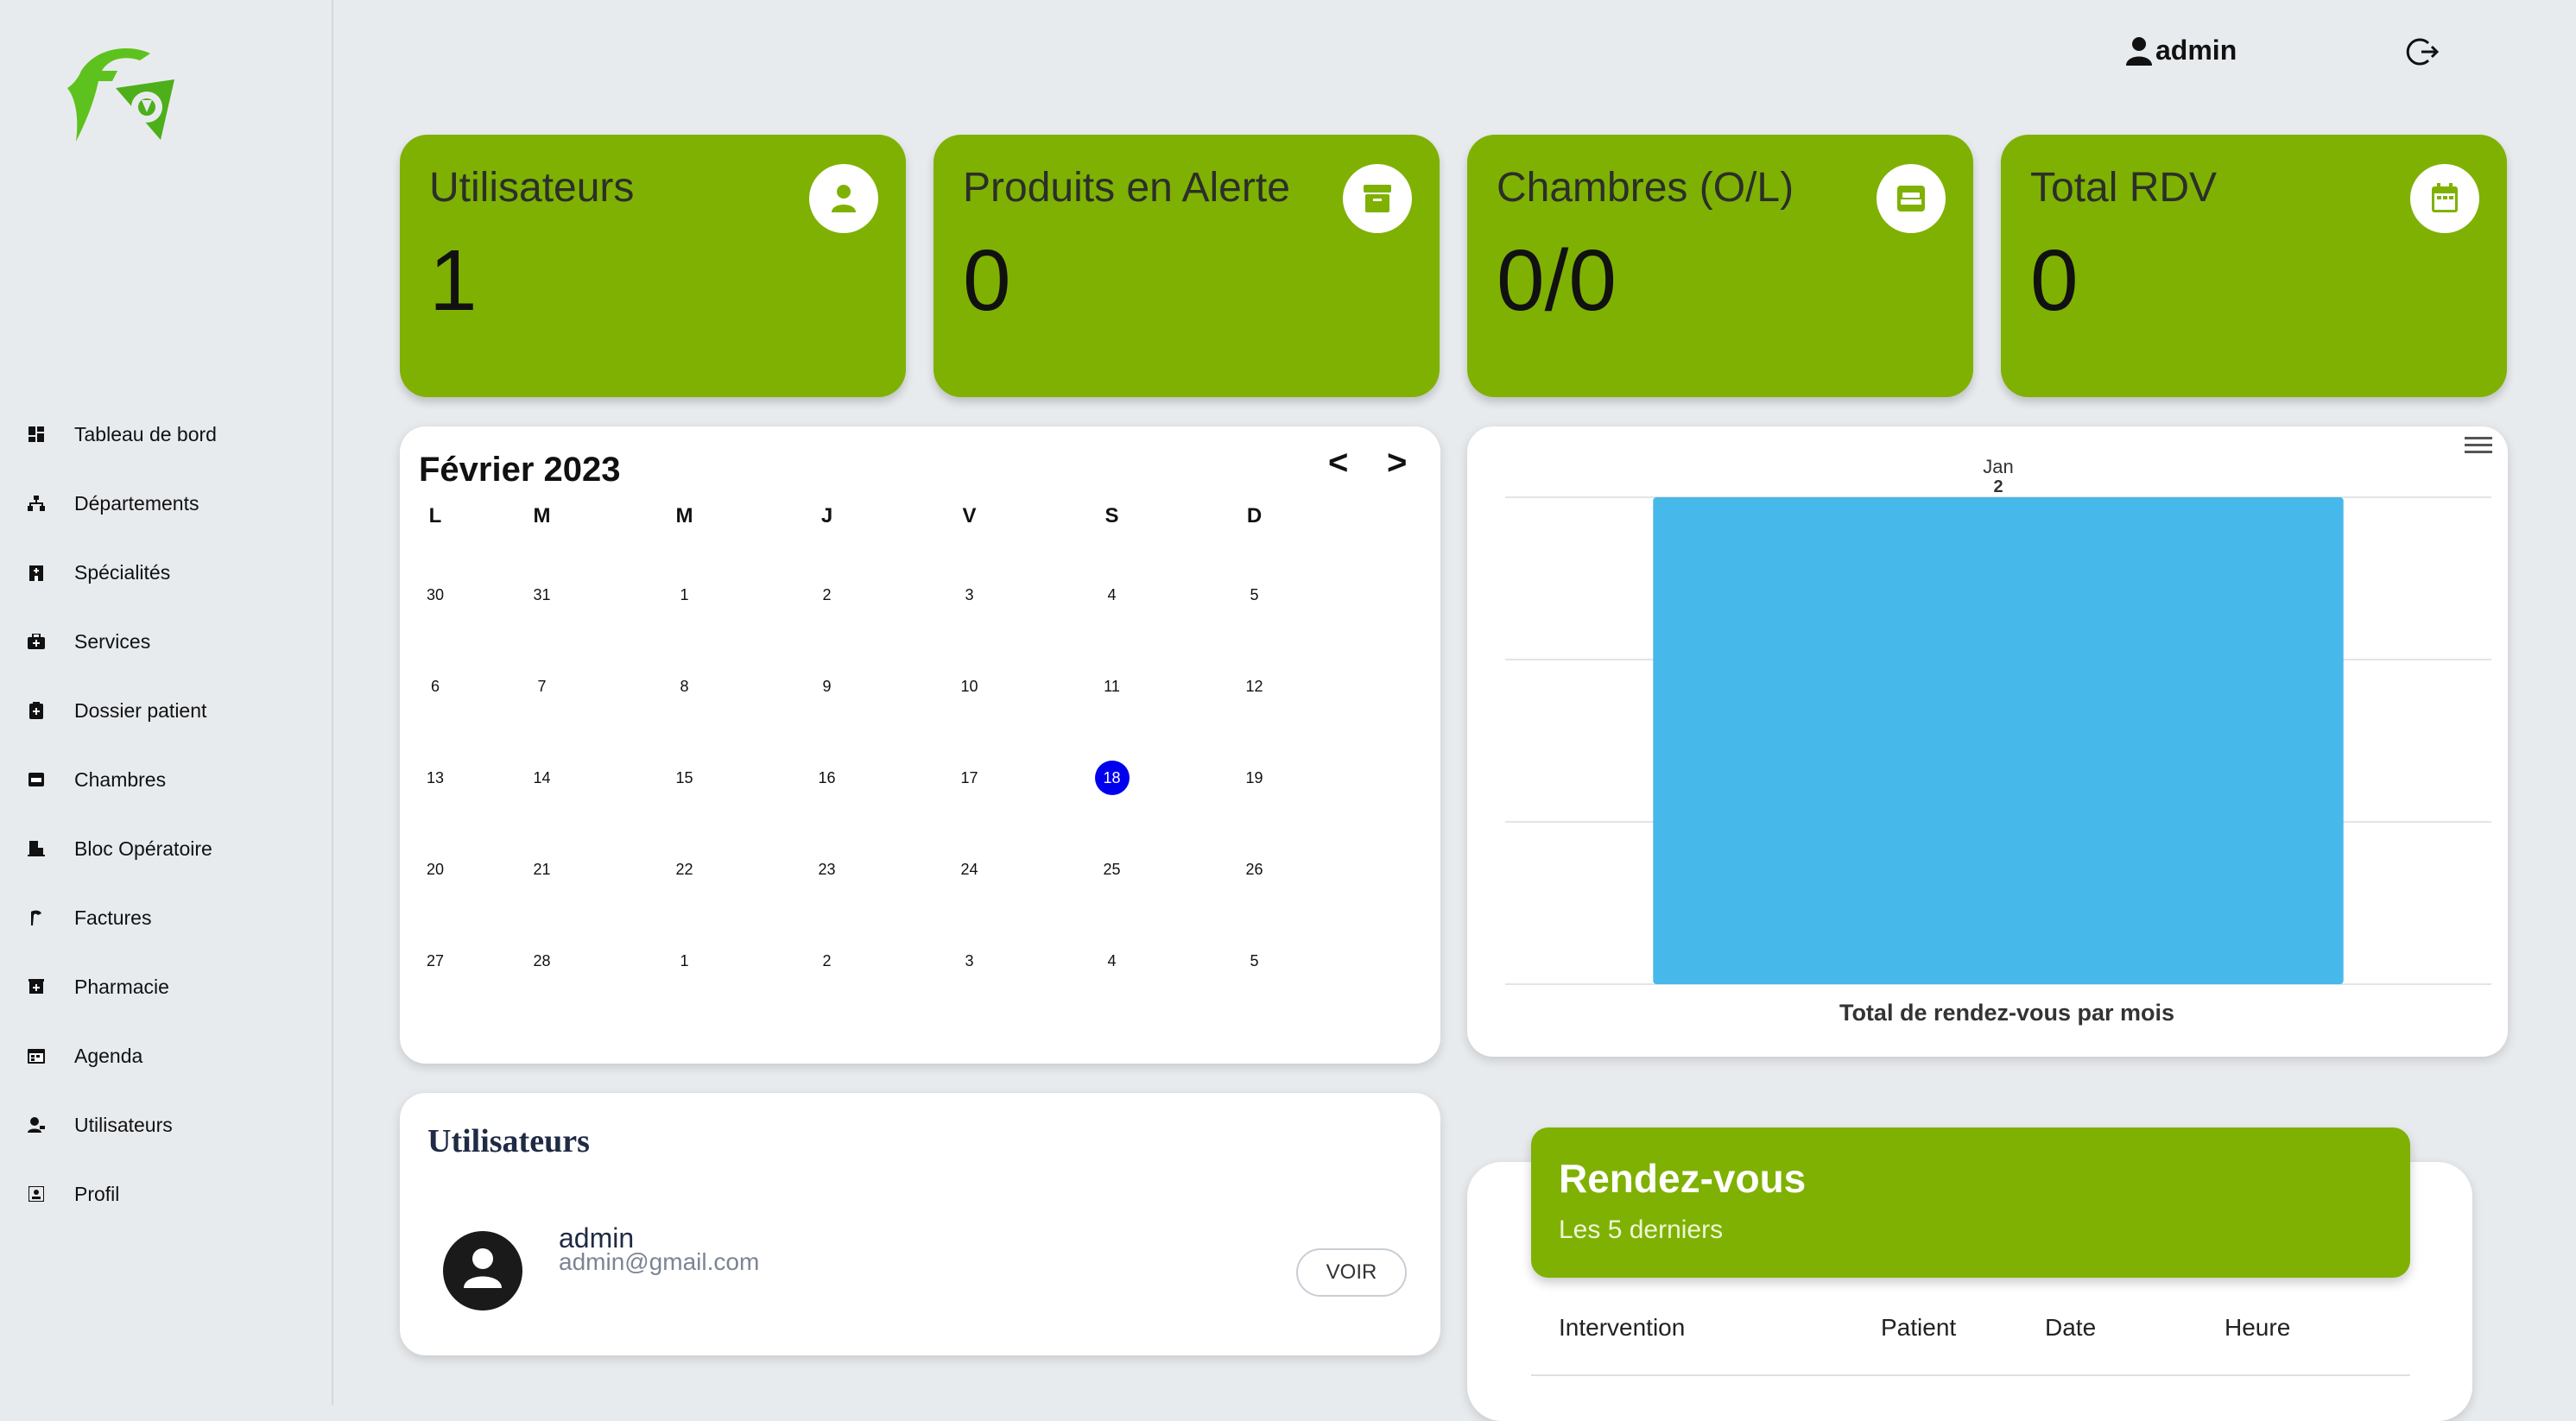  Describe the element at coordinates (166, 1194) in the screenshot. I see `sidebar-item-profil: Profil` at that location.